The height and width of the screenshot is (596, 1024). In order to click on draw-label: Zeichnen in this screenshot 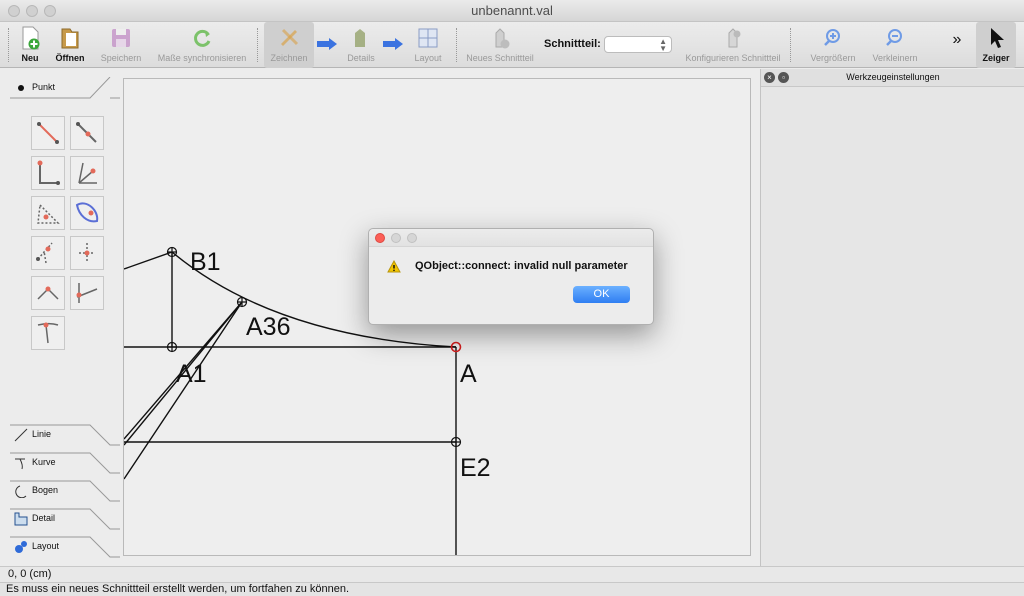, I will do `click(289, 58)`.